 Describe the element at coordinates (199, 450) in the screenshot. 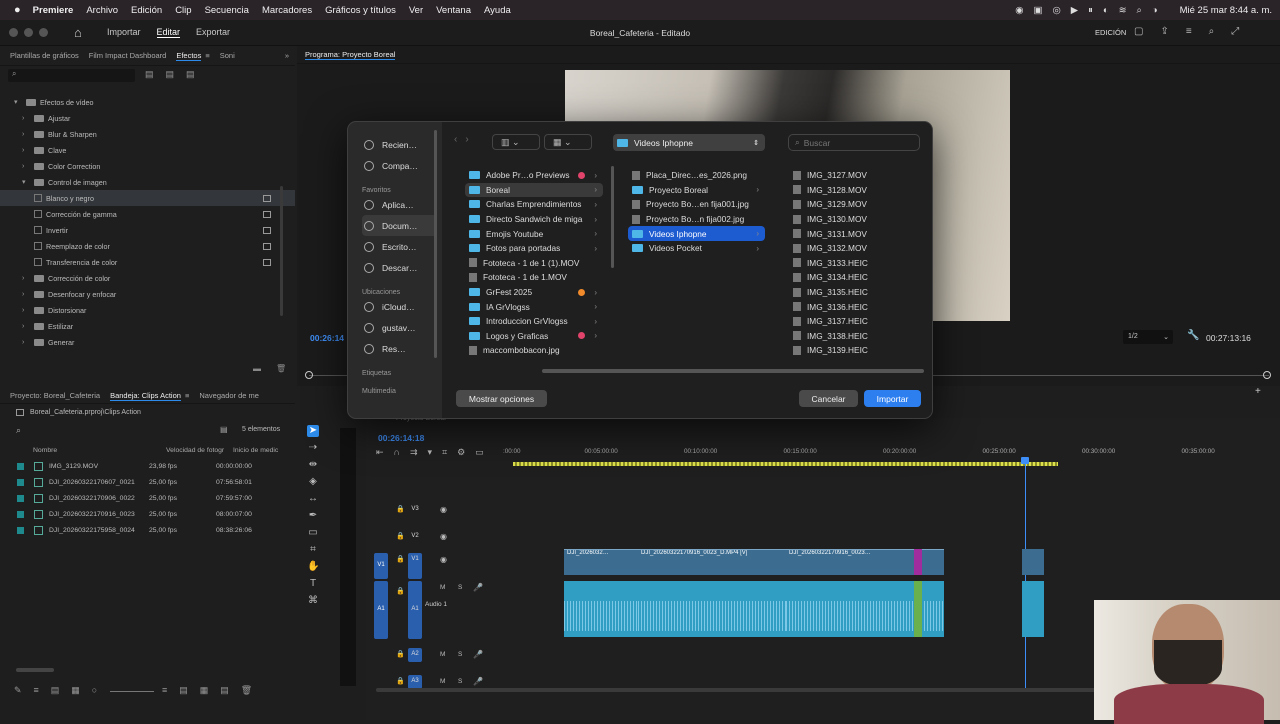

I see `col-header-fps: Velocidad de fotogr` at that location.